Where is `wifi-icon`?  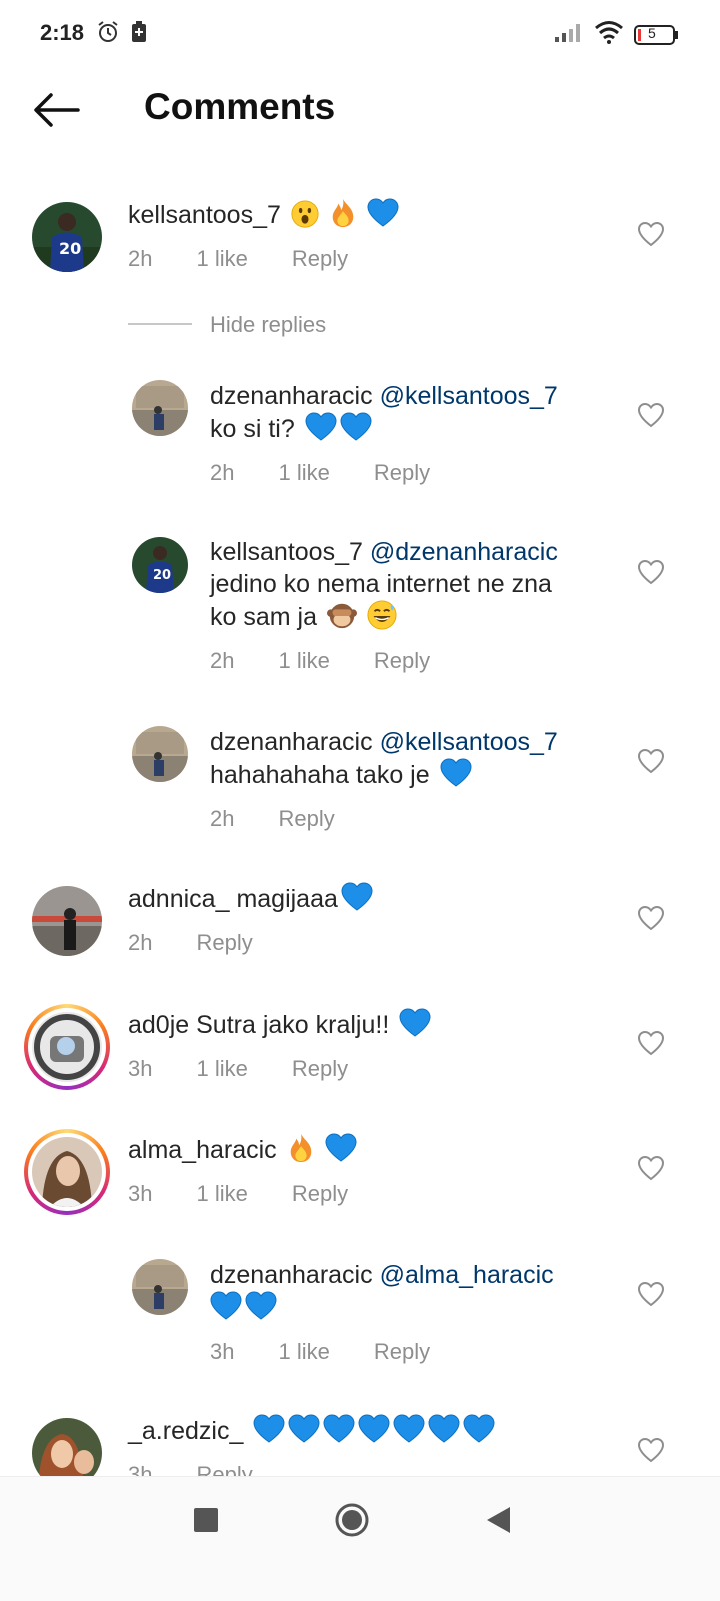 wifi-icon is located at coordinates (609, 34).